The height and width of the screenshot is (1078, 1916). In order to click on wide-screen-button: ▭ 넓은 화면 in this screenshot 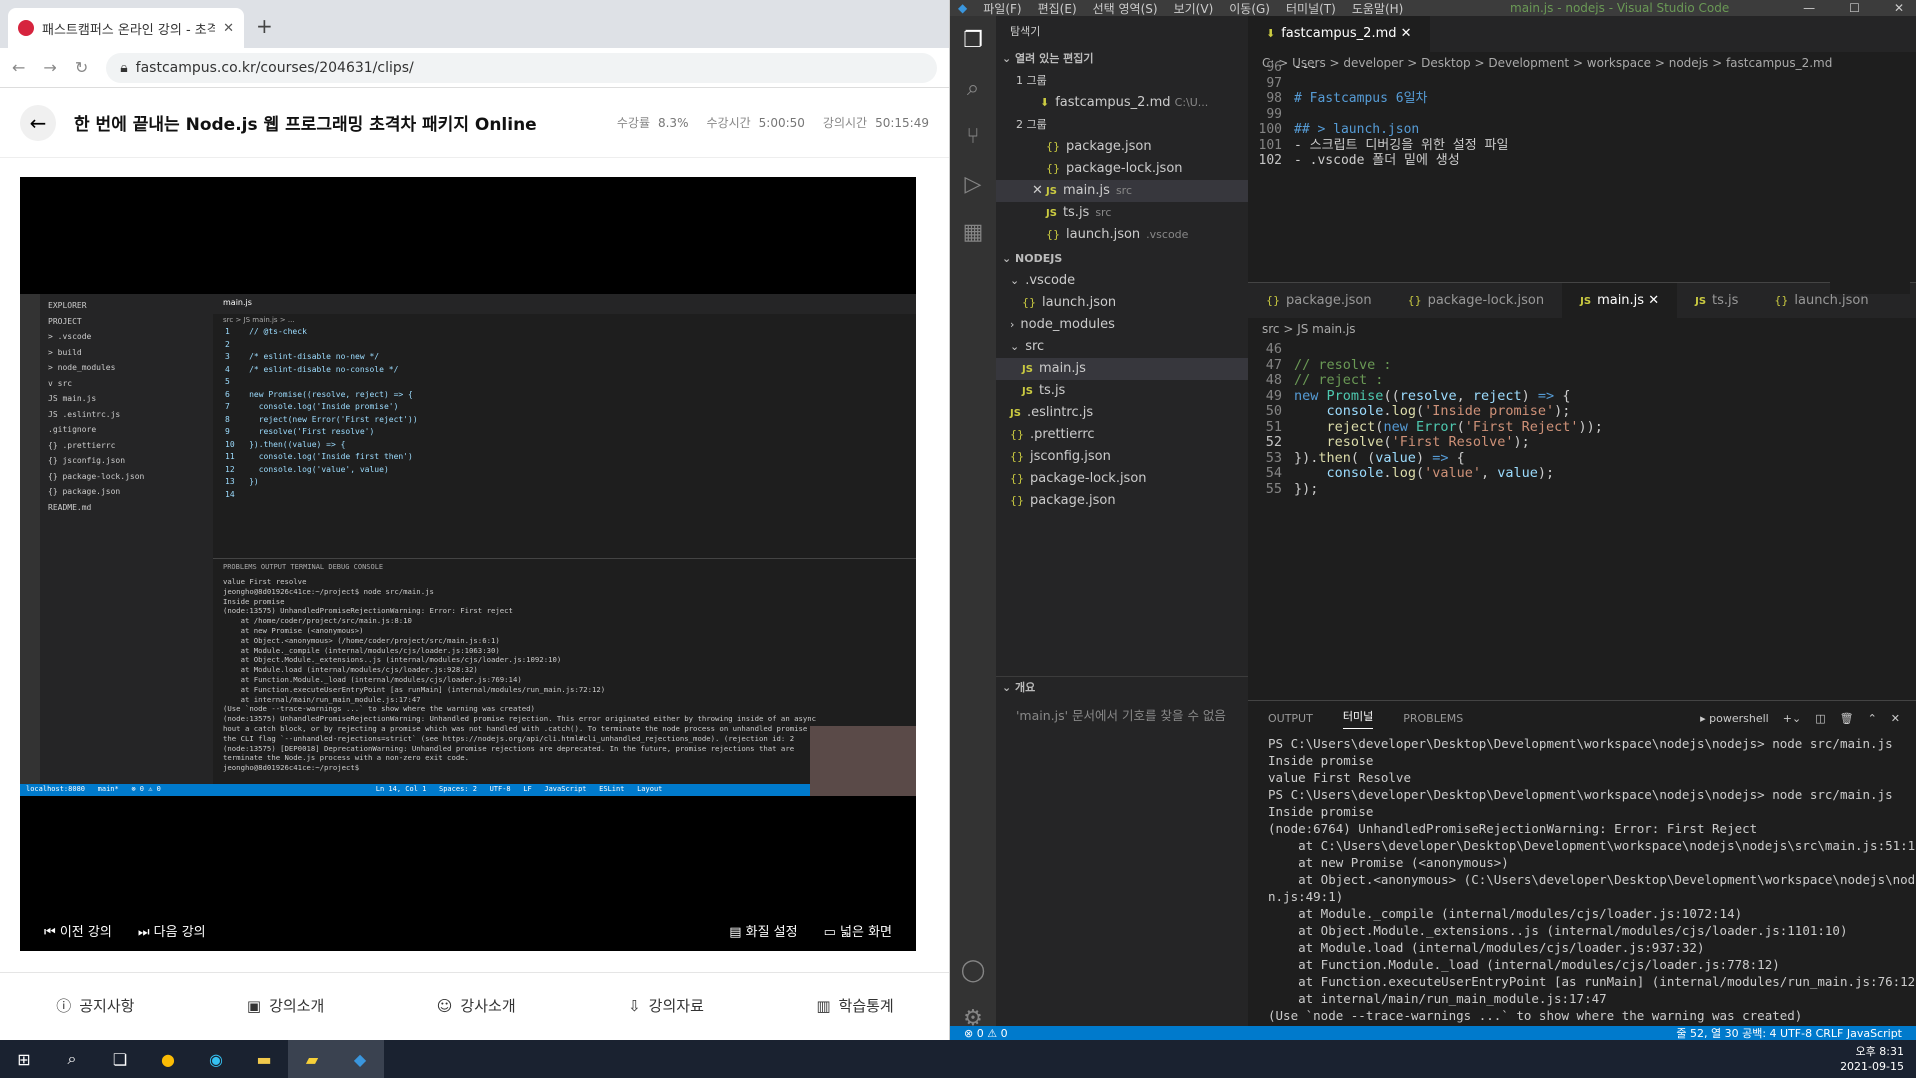, I will do `click(858, 930)`.